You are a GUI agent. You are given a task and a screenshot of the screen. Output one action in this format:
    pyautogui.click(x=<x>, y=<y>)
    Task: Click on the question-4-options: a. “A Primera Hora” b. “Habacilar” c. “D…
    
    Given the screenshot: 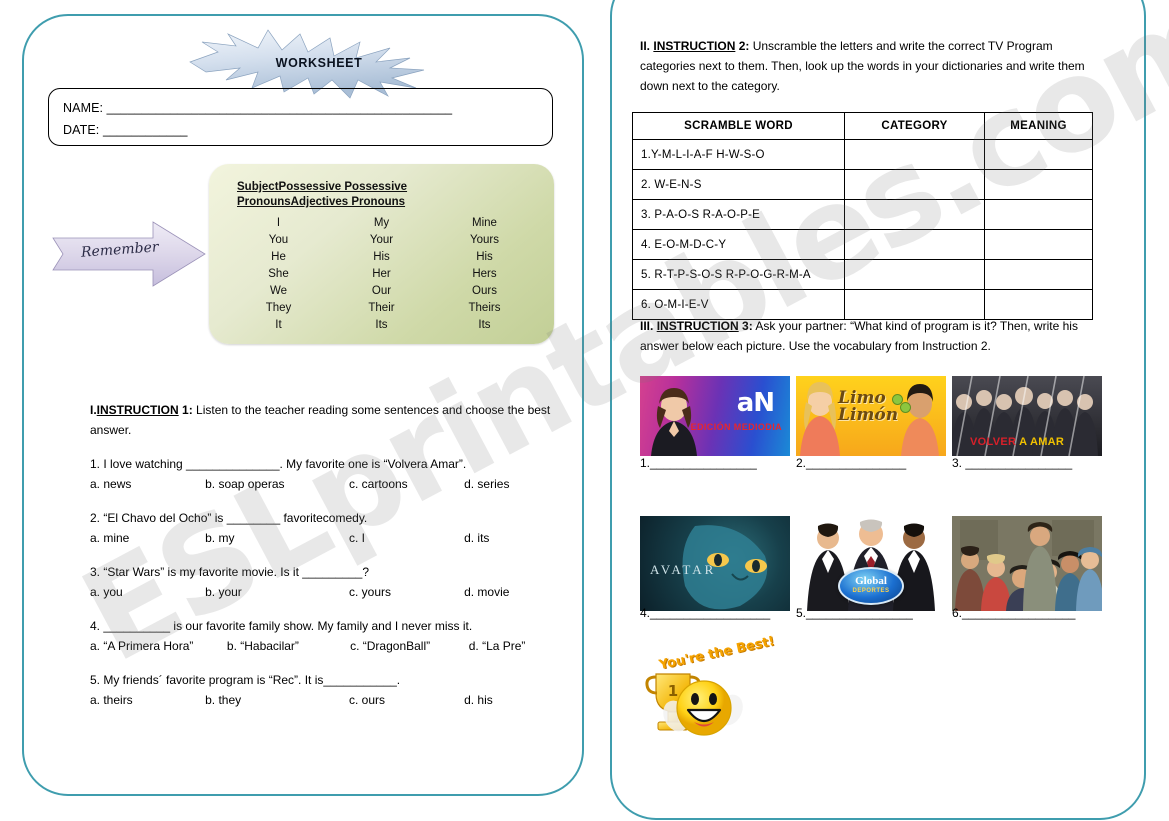 What is the action you would take?
    pyautogui.click(x=325, y=646)
    